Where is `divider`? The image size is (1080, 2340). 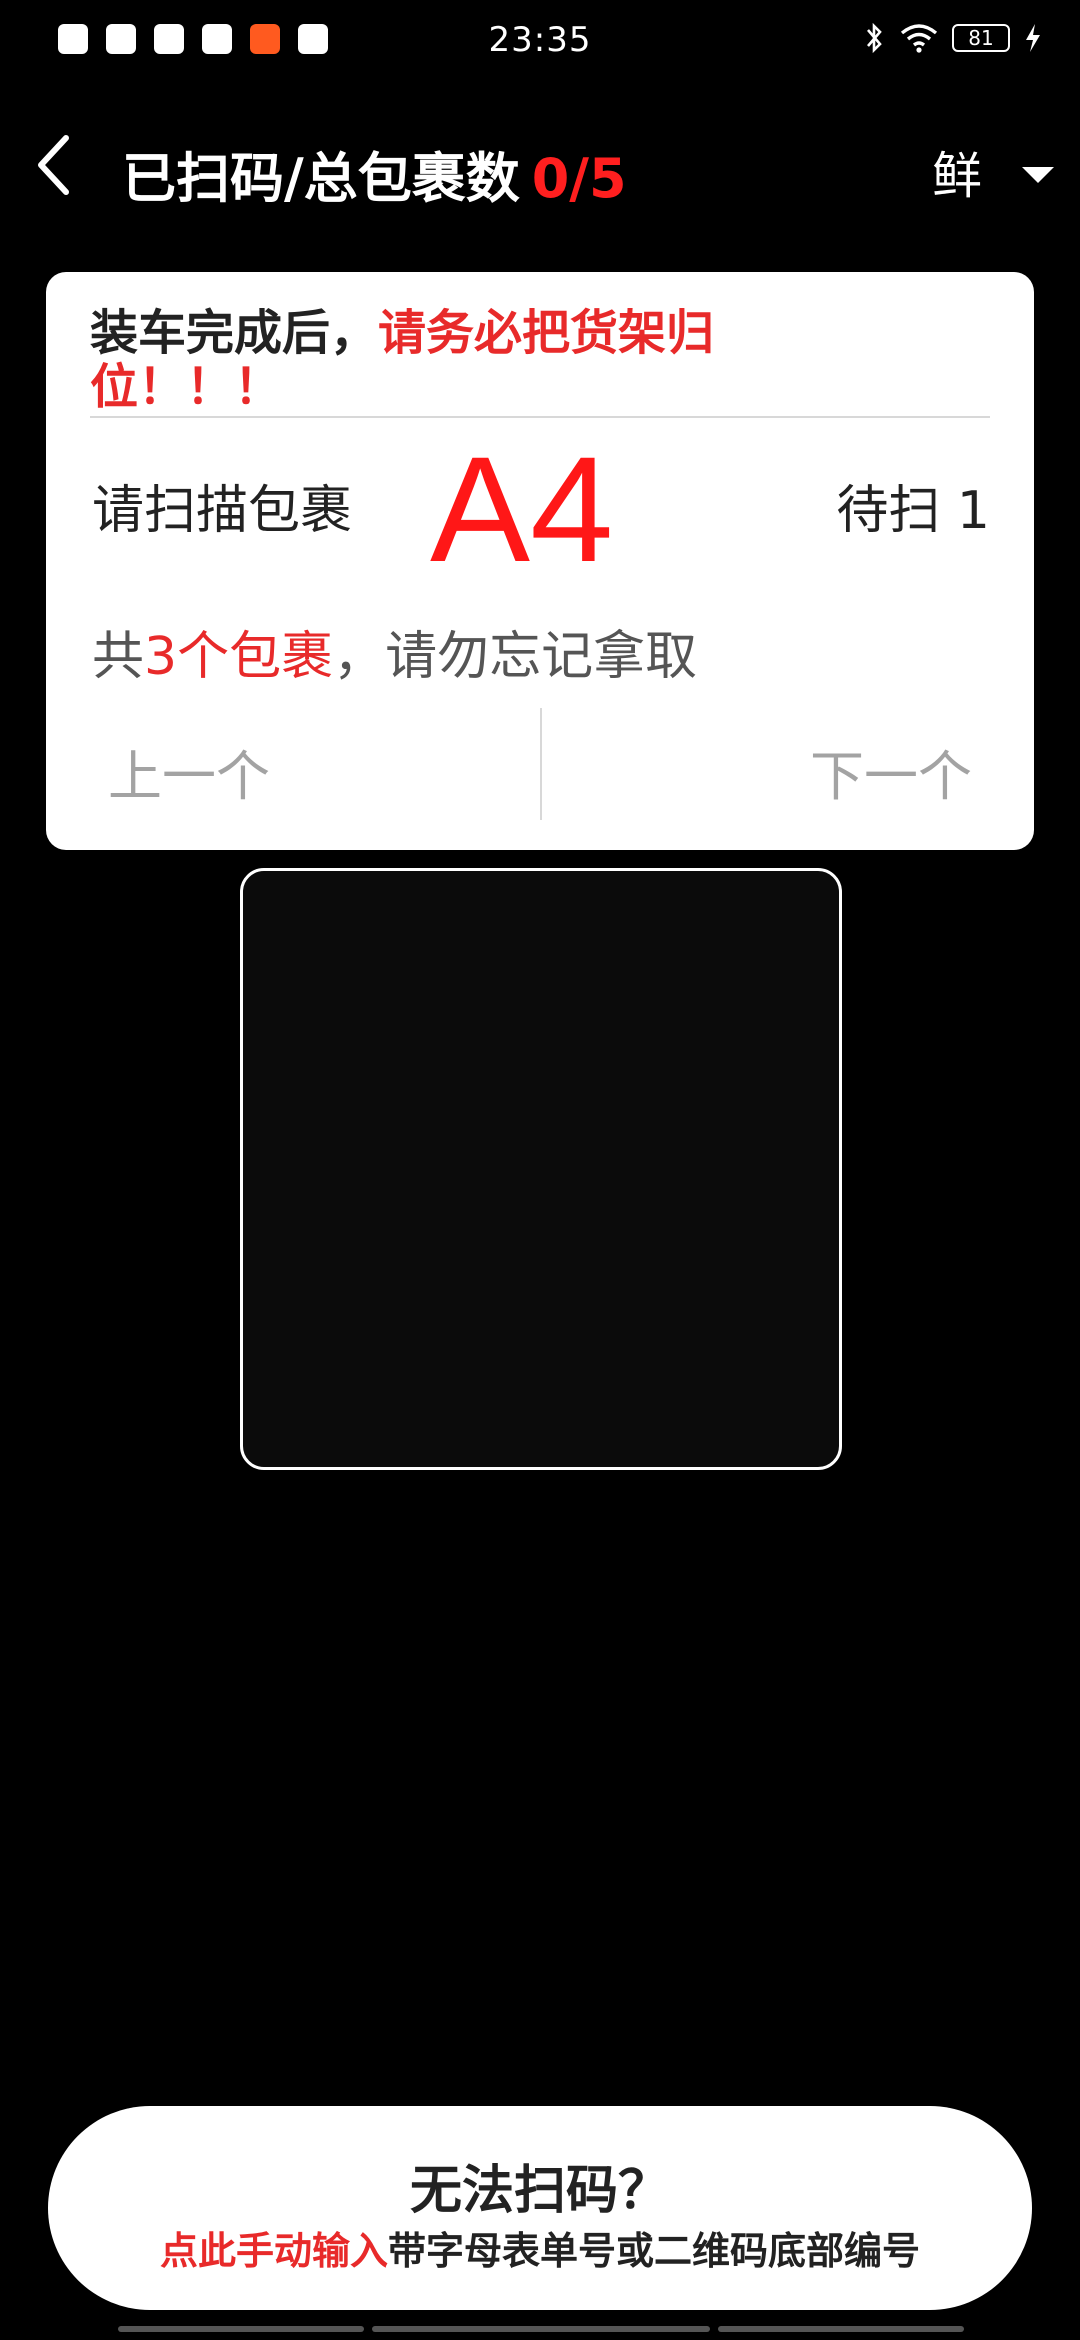
divider is located at coordinates (540, 417).